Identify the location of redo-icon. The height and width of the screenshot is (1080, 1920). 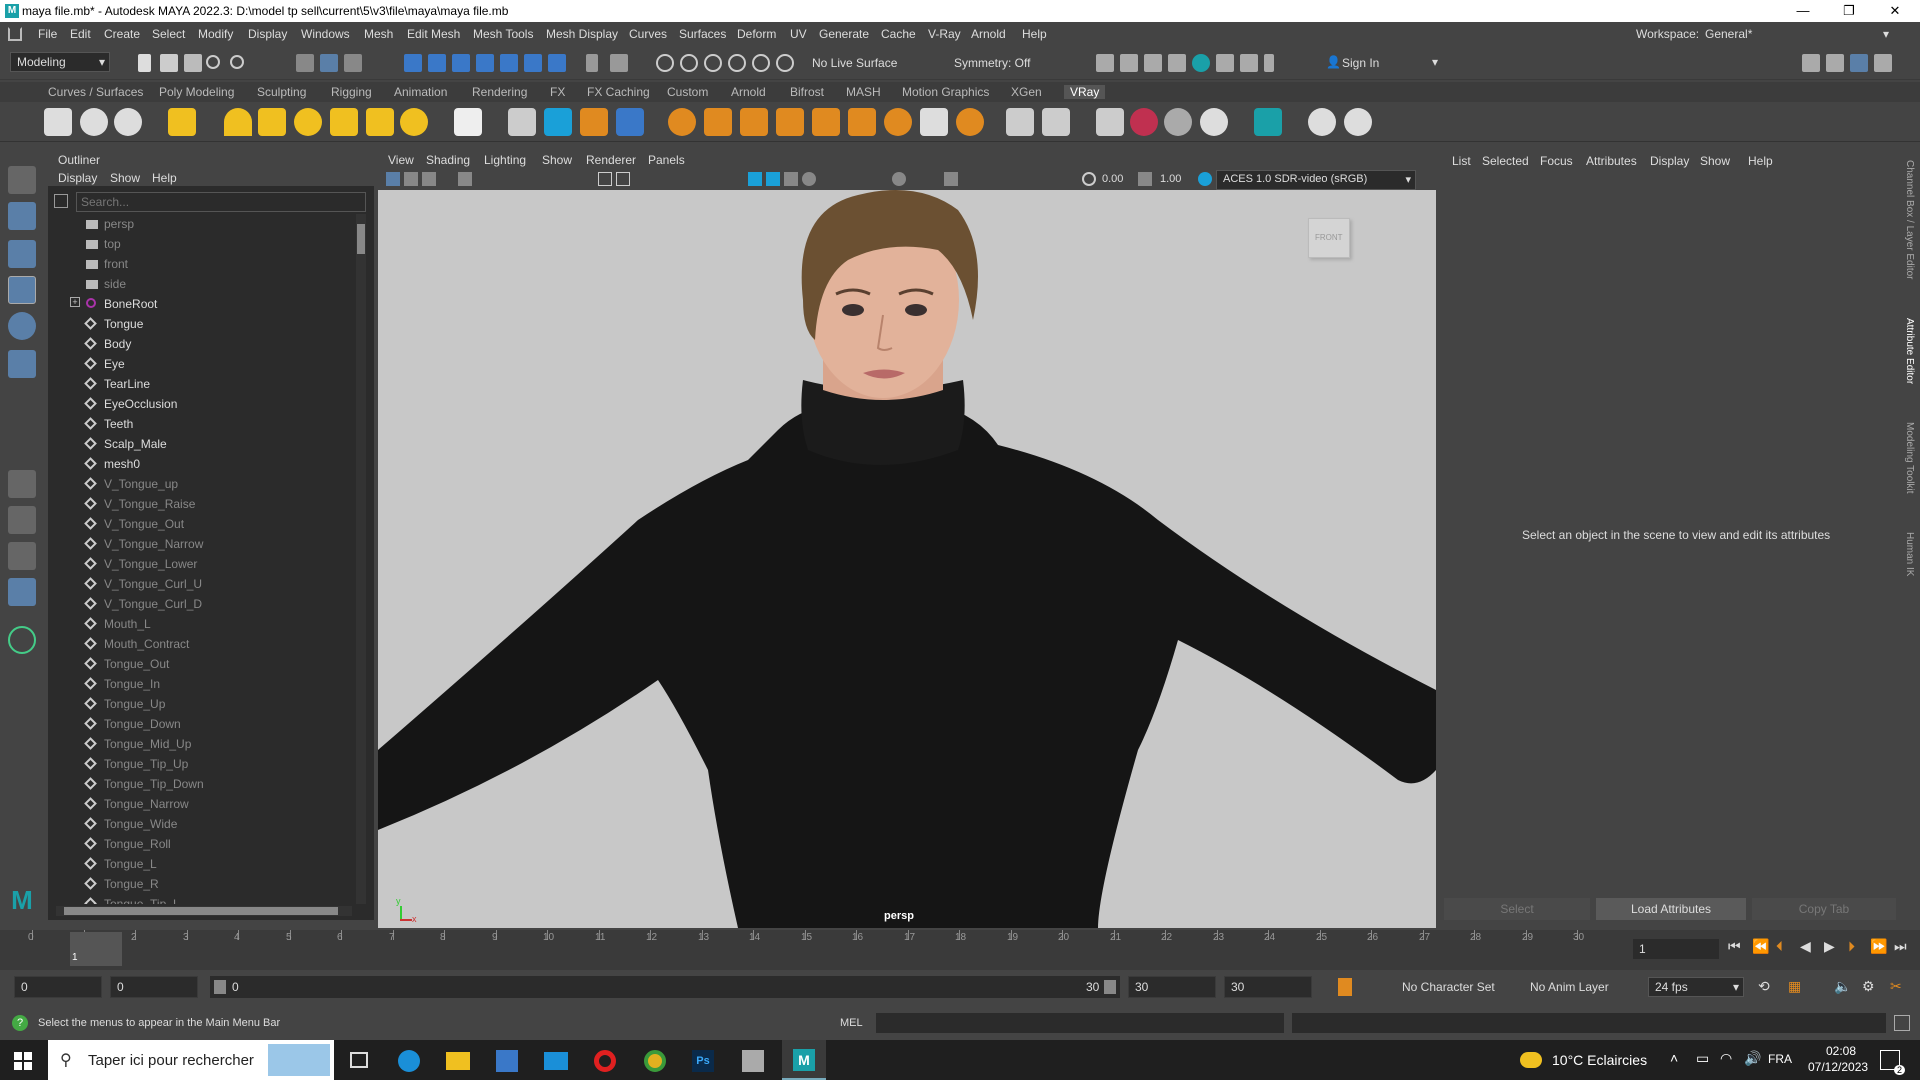
(237, 62).